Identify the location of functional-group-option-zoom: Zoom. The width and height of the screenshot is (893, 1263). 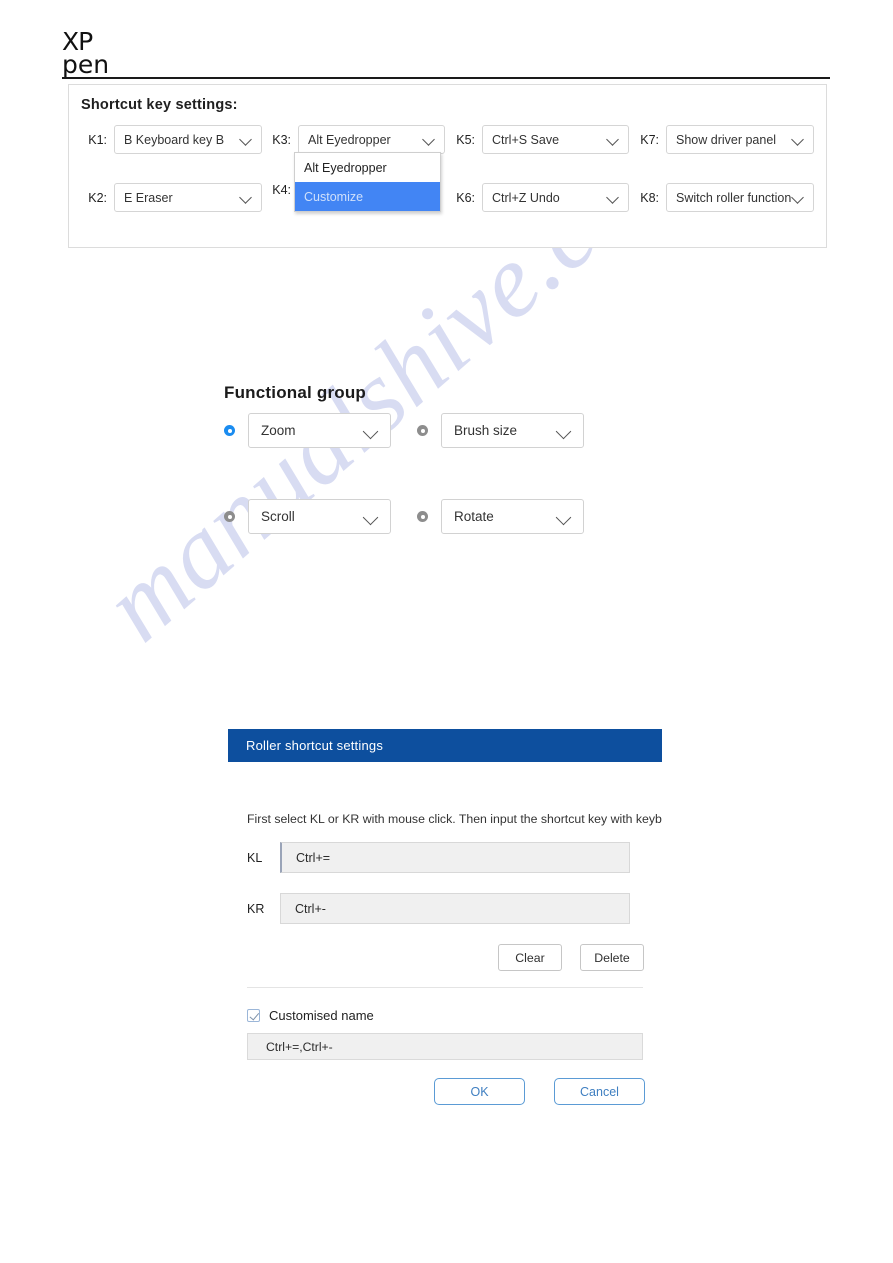
(307, 430).